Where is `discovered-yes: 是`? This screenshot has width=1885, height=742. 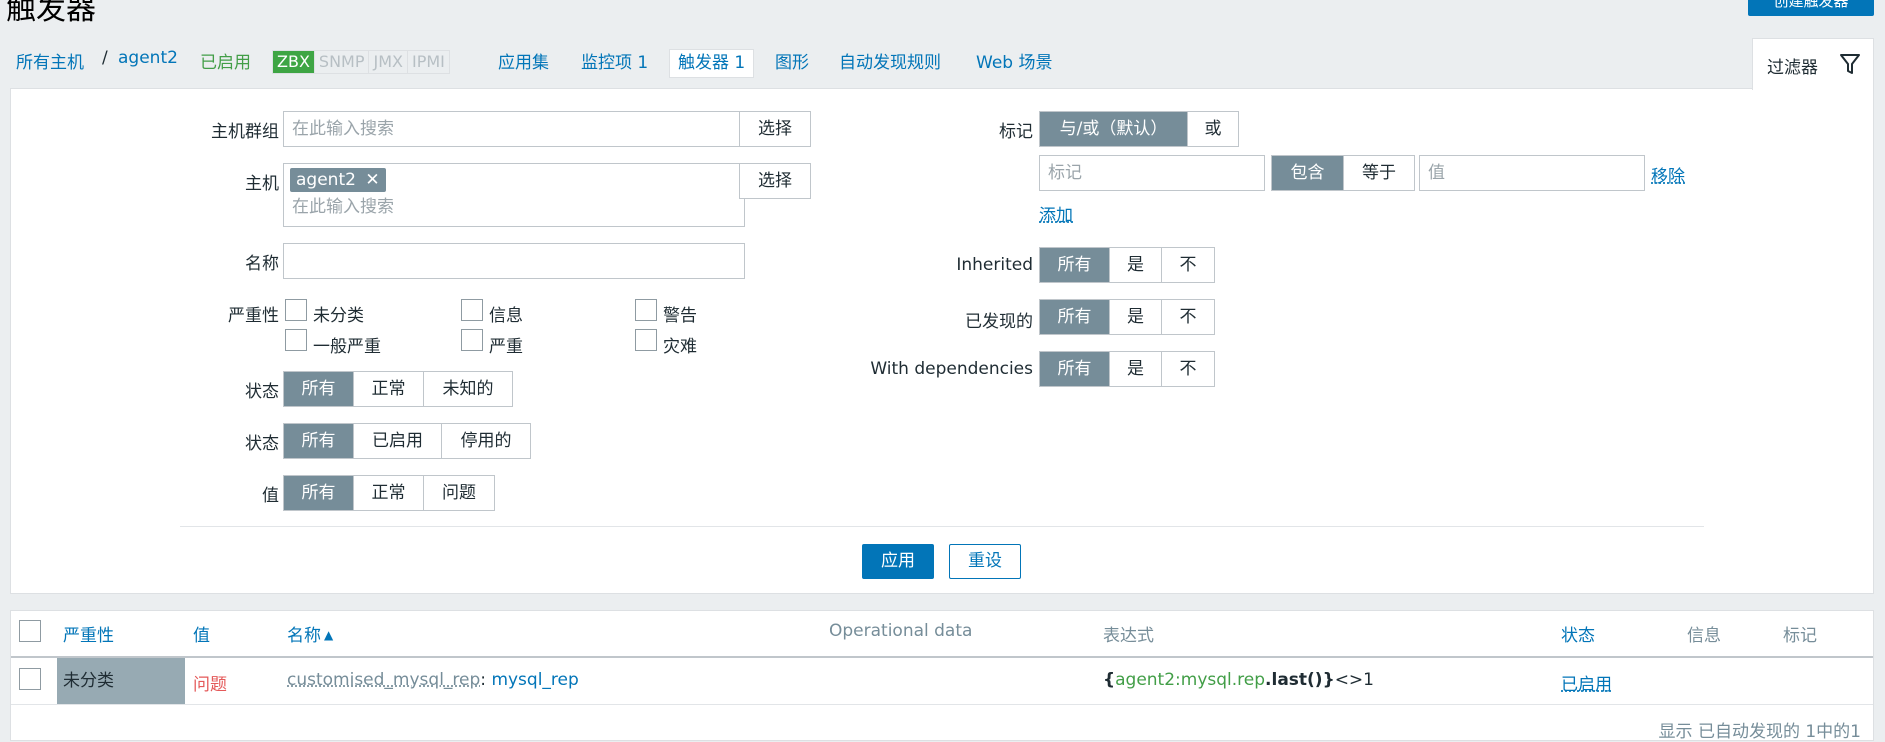 discovered-yes: 是 is located at coordinates (1136, 317).